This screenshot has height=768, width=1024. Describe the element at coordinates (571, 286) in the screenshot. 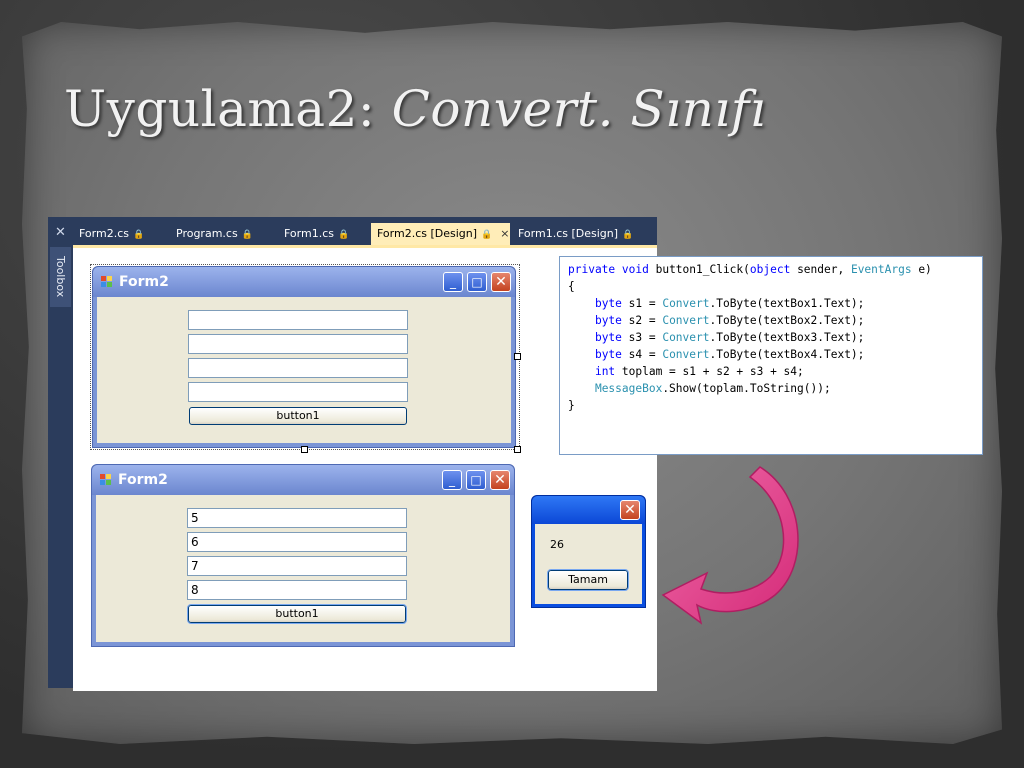

I see `code-line: {` at that location.